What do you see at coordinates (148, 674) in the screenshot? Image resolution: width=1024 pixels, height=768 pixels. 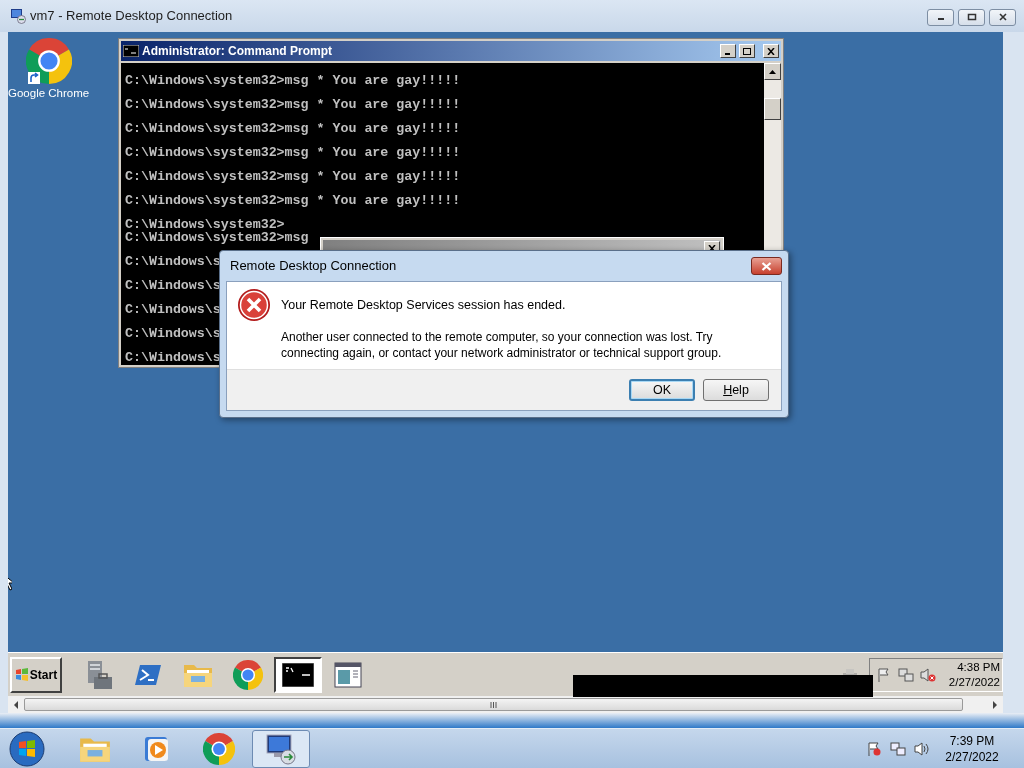 I see `prompt-icon` at bounding box center [148, 674].